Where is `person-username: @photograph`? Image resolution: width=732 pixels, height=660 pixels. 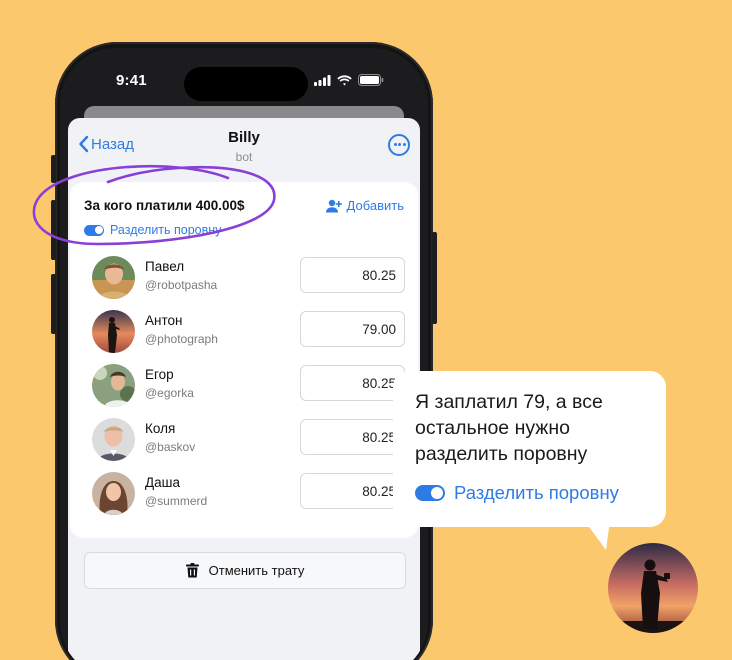
person-username: @photograph is located at coordinates (181, 339).